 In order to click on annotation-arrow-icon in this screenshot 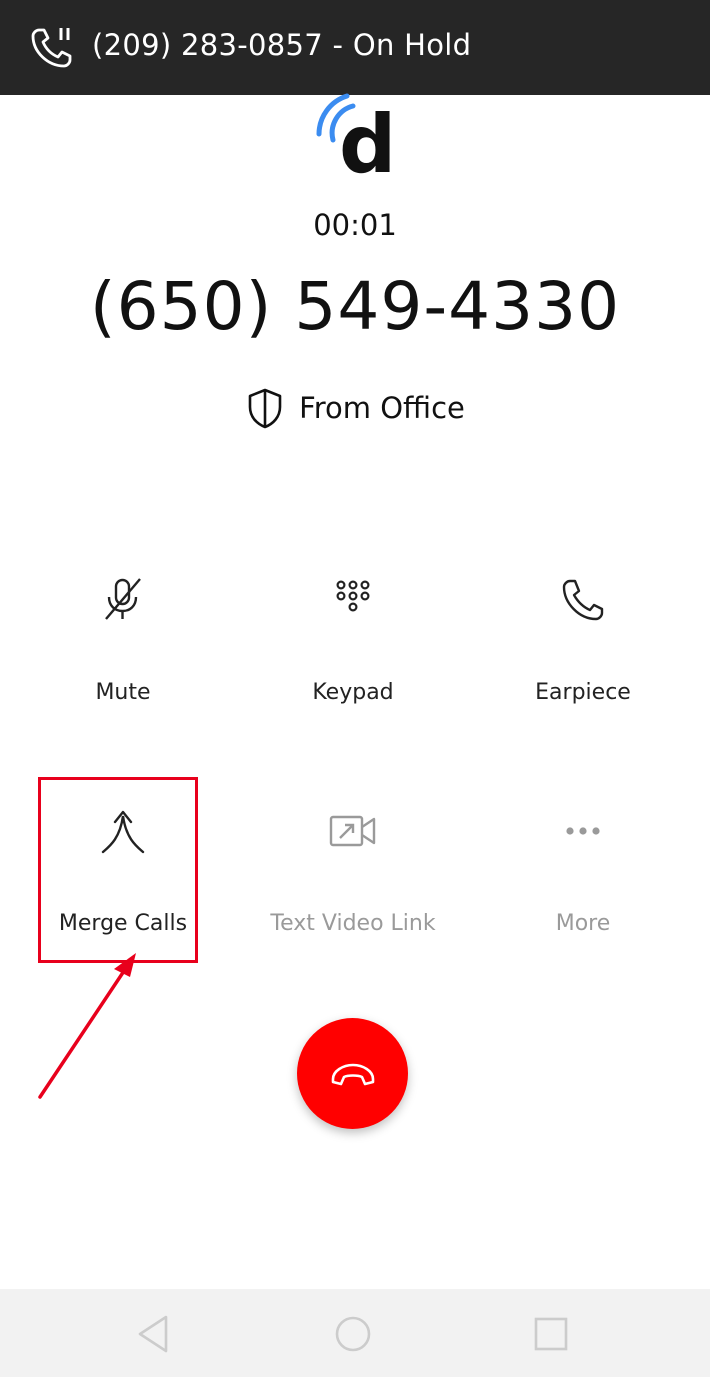, I will do `click(87, 1026)`.